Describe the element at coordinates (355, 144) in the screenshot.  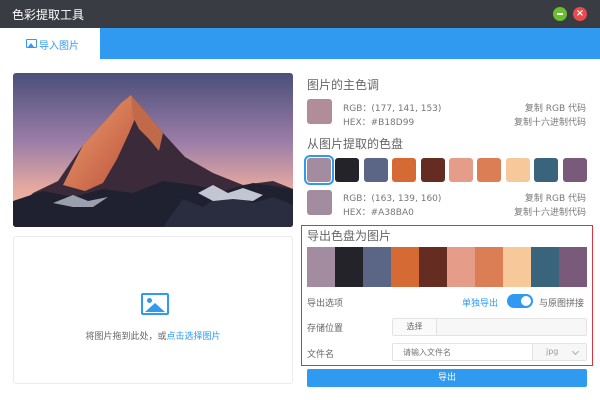
I see `palette-heading: 从图片提取的色盘` at that location.